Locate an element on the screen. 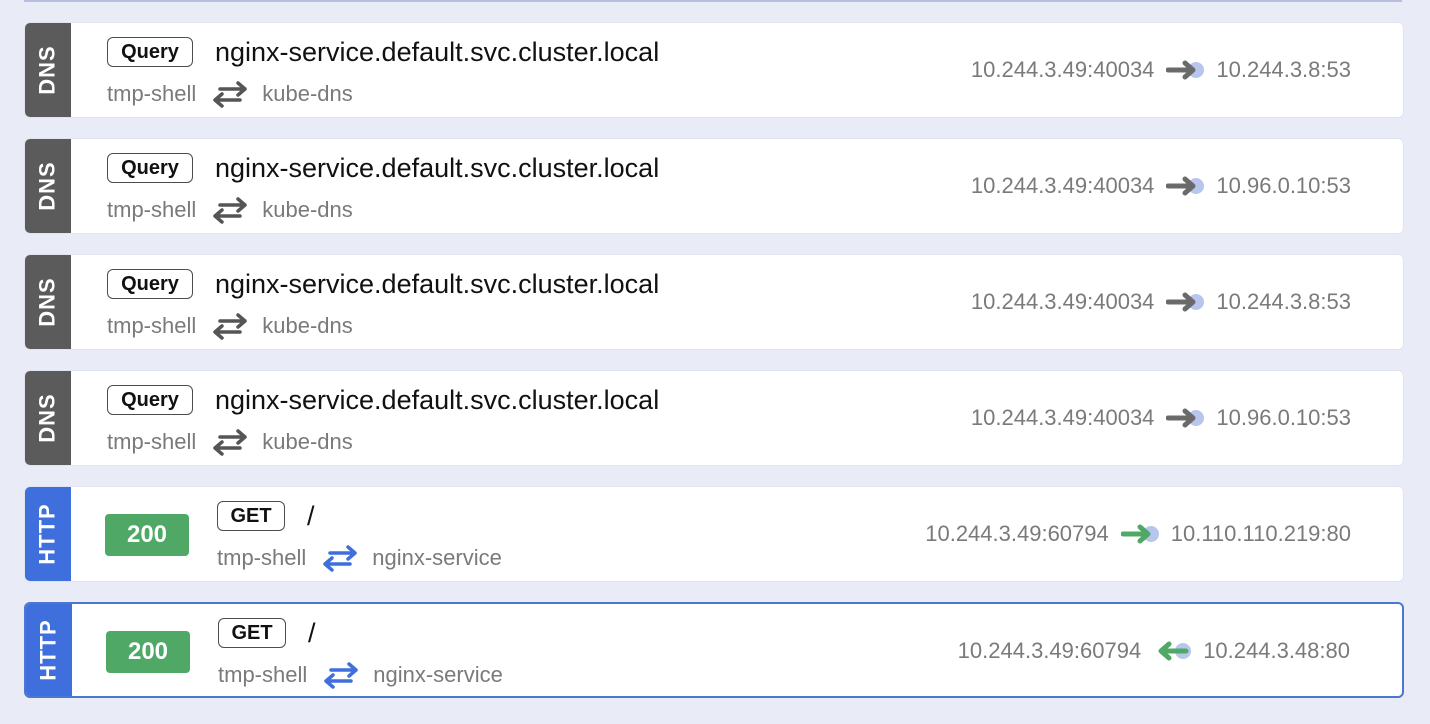  endpoint-pair: 10.244.3.49:60794 10.244.3.48:80 is located at coordinates (1154, 651).